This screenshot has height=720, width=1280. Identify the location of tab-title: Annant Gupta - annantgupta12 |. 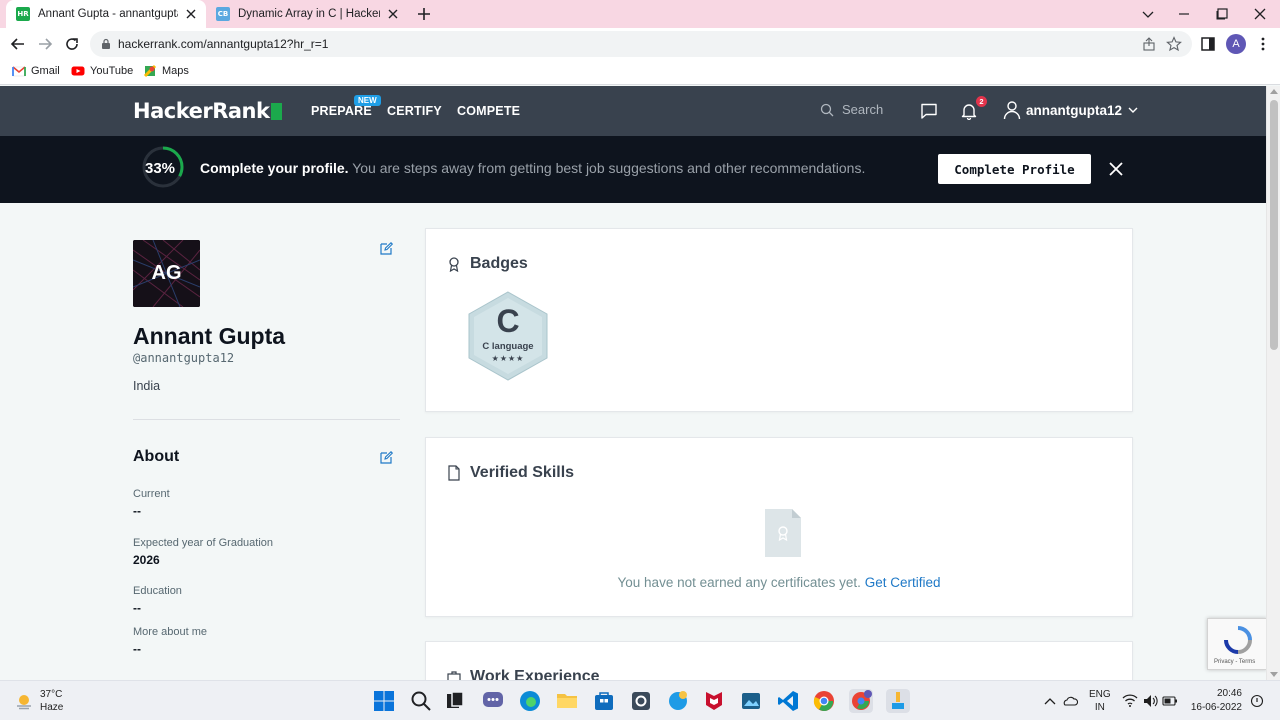
(108, 14).